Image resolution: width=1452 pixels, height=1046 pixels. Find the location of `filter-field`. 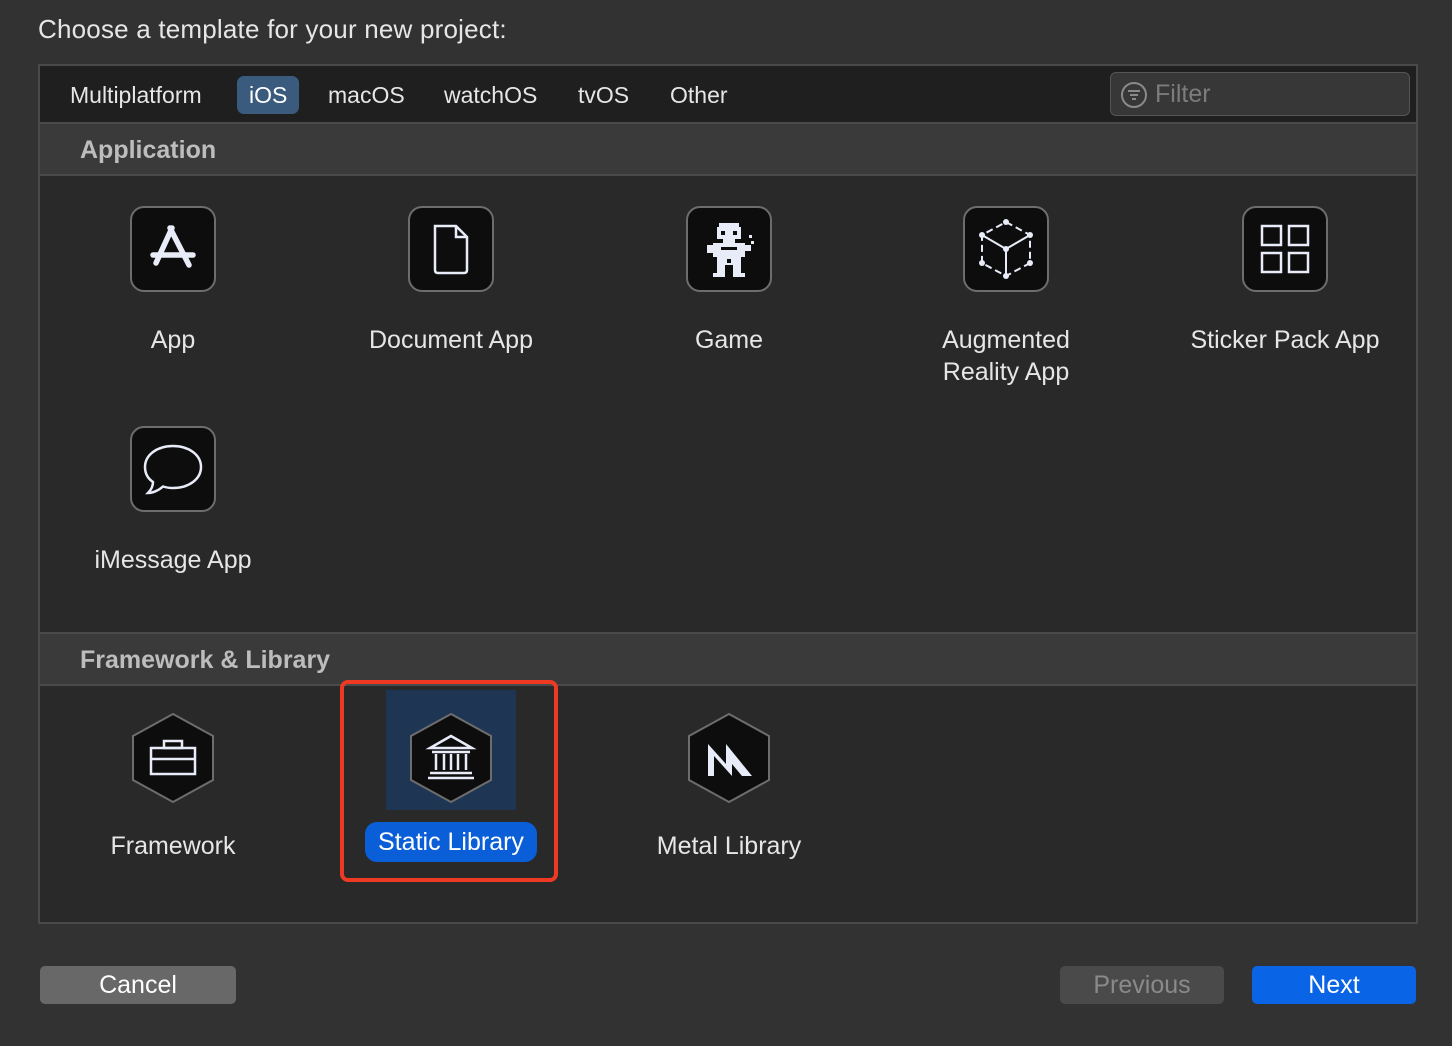

filter-field is located at coordinates (1260, 94).